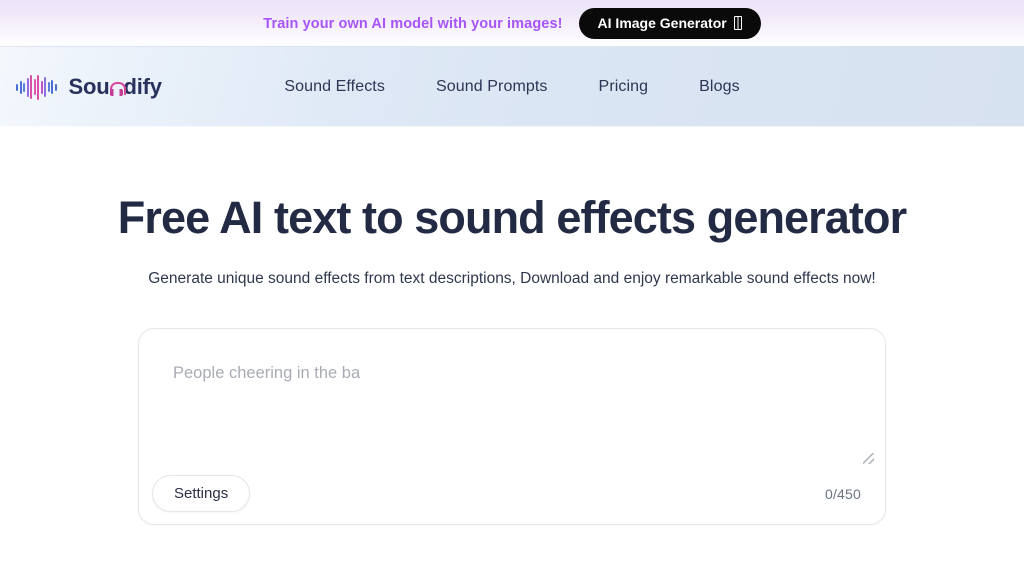  I want to click on headphone-icon, so click(118, 88).